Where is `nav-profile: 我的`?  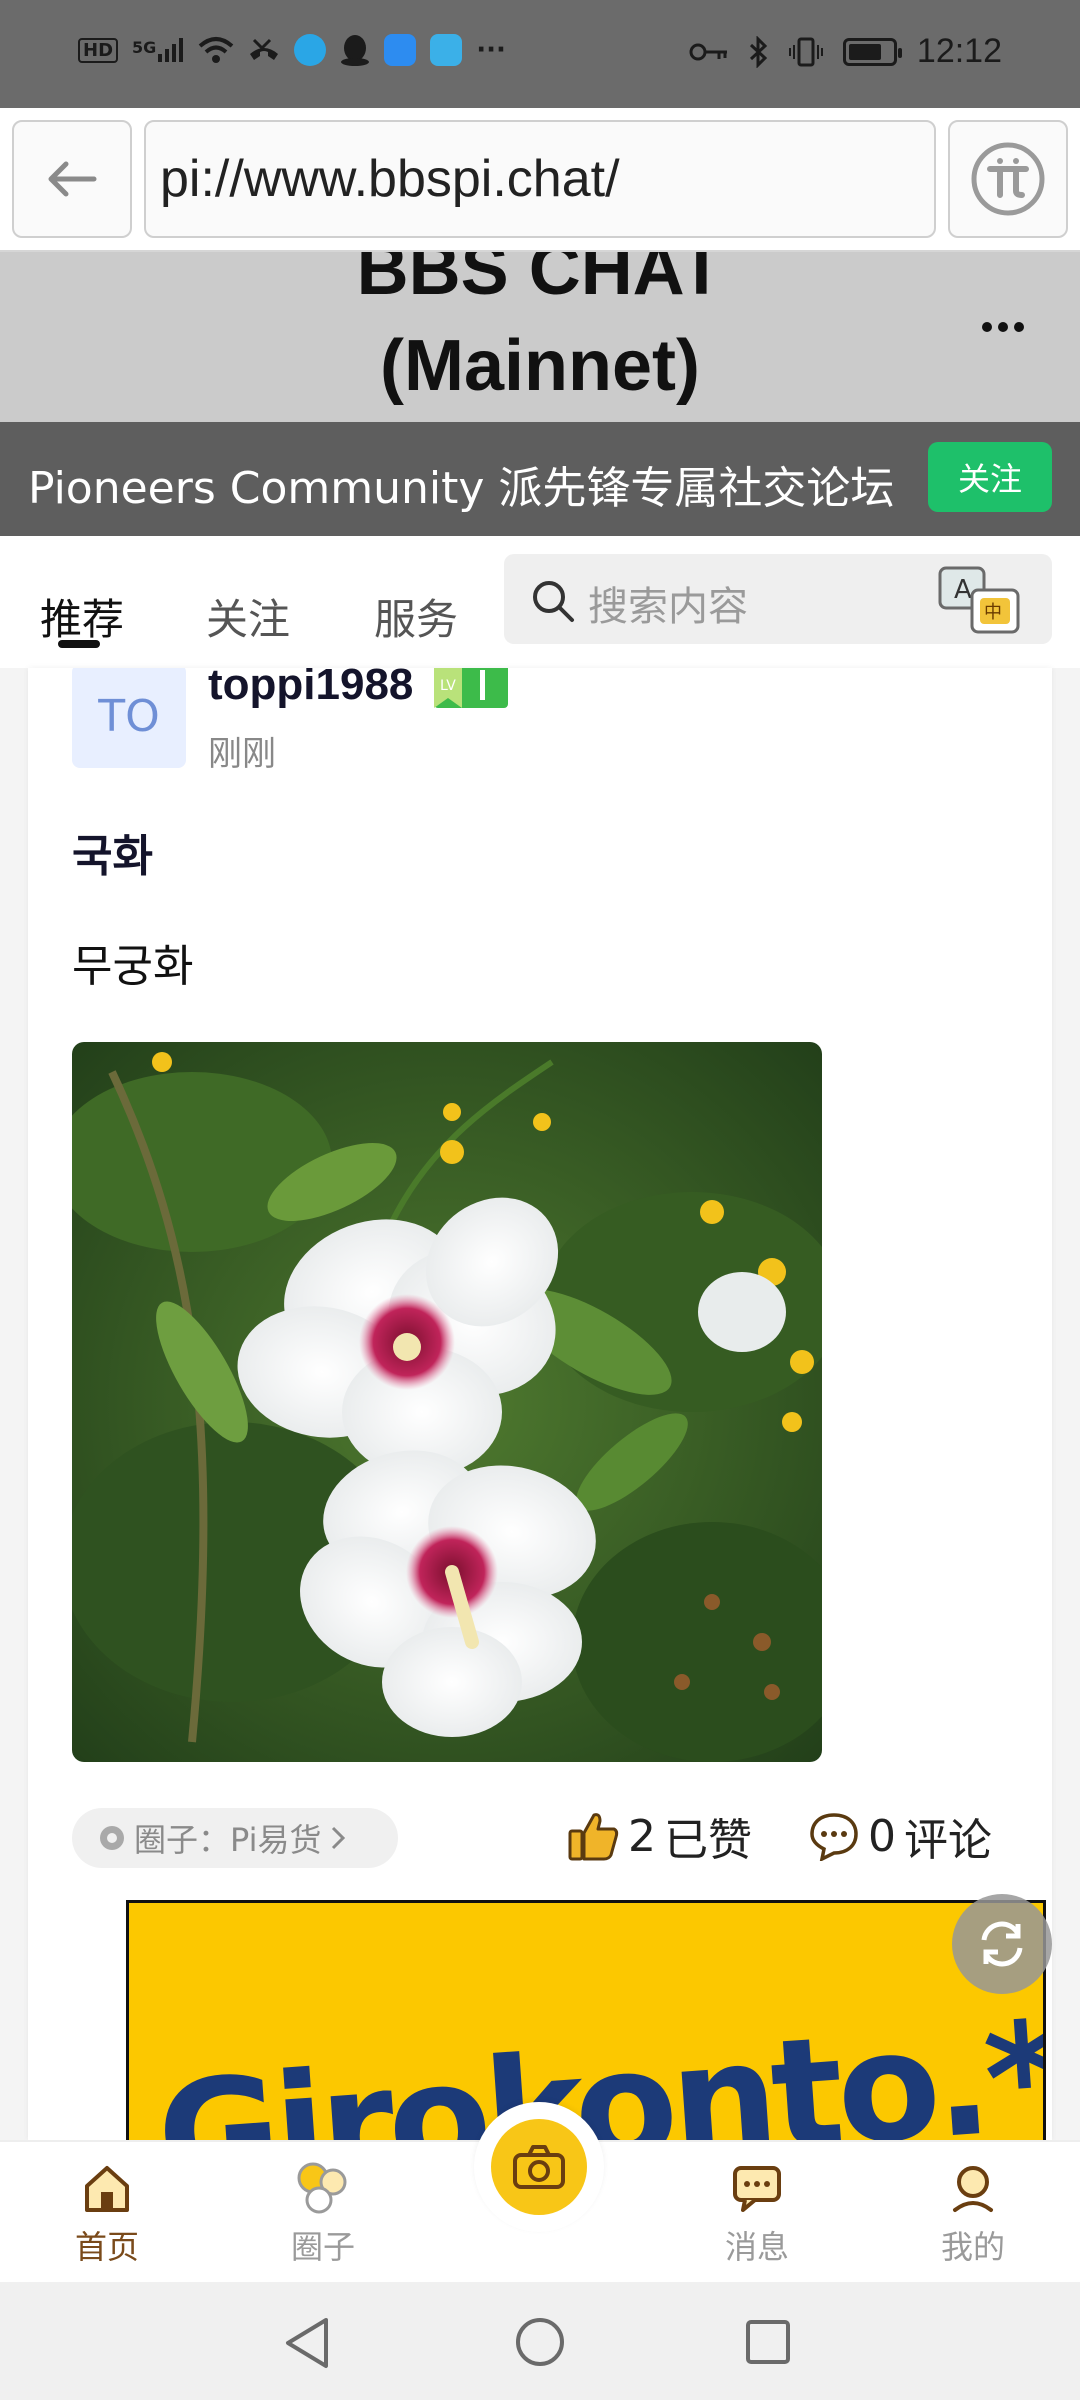
nav-profile: 我的 is located at coordinates (973, 2214).